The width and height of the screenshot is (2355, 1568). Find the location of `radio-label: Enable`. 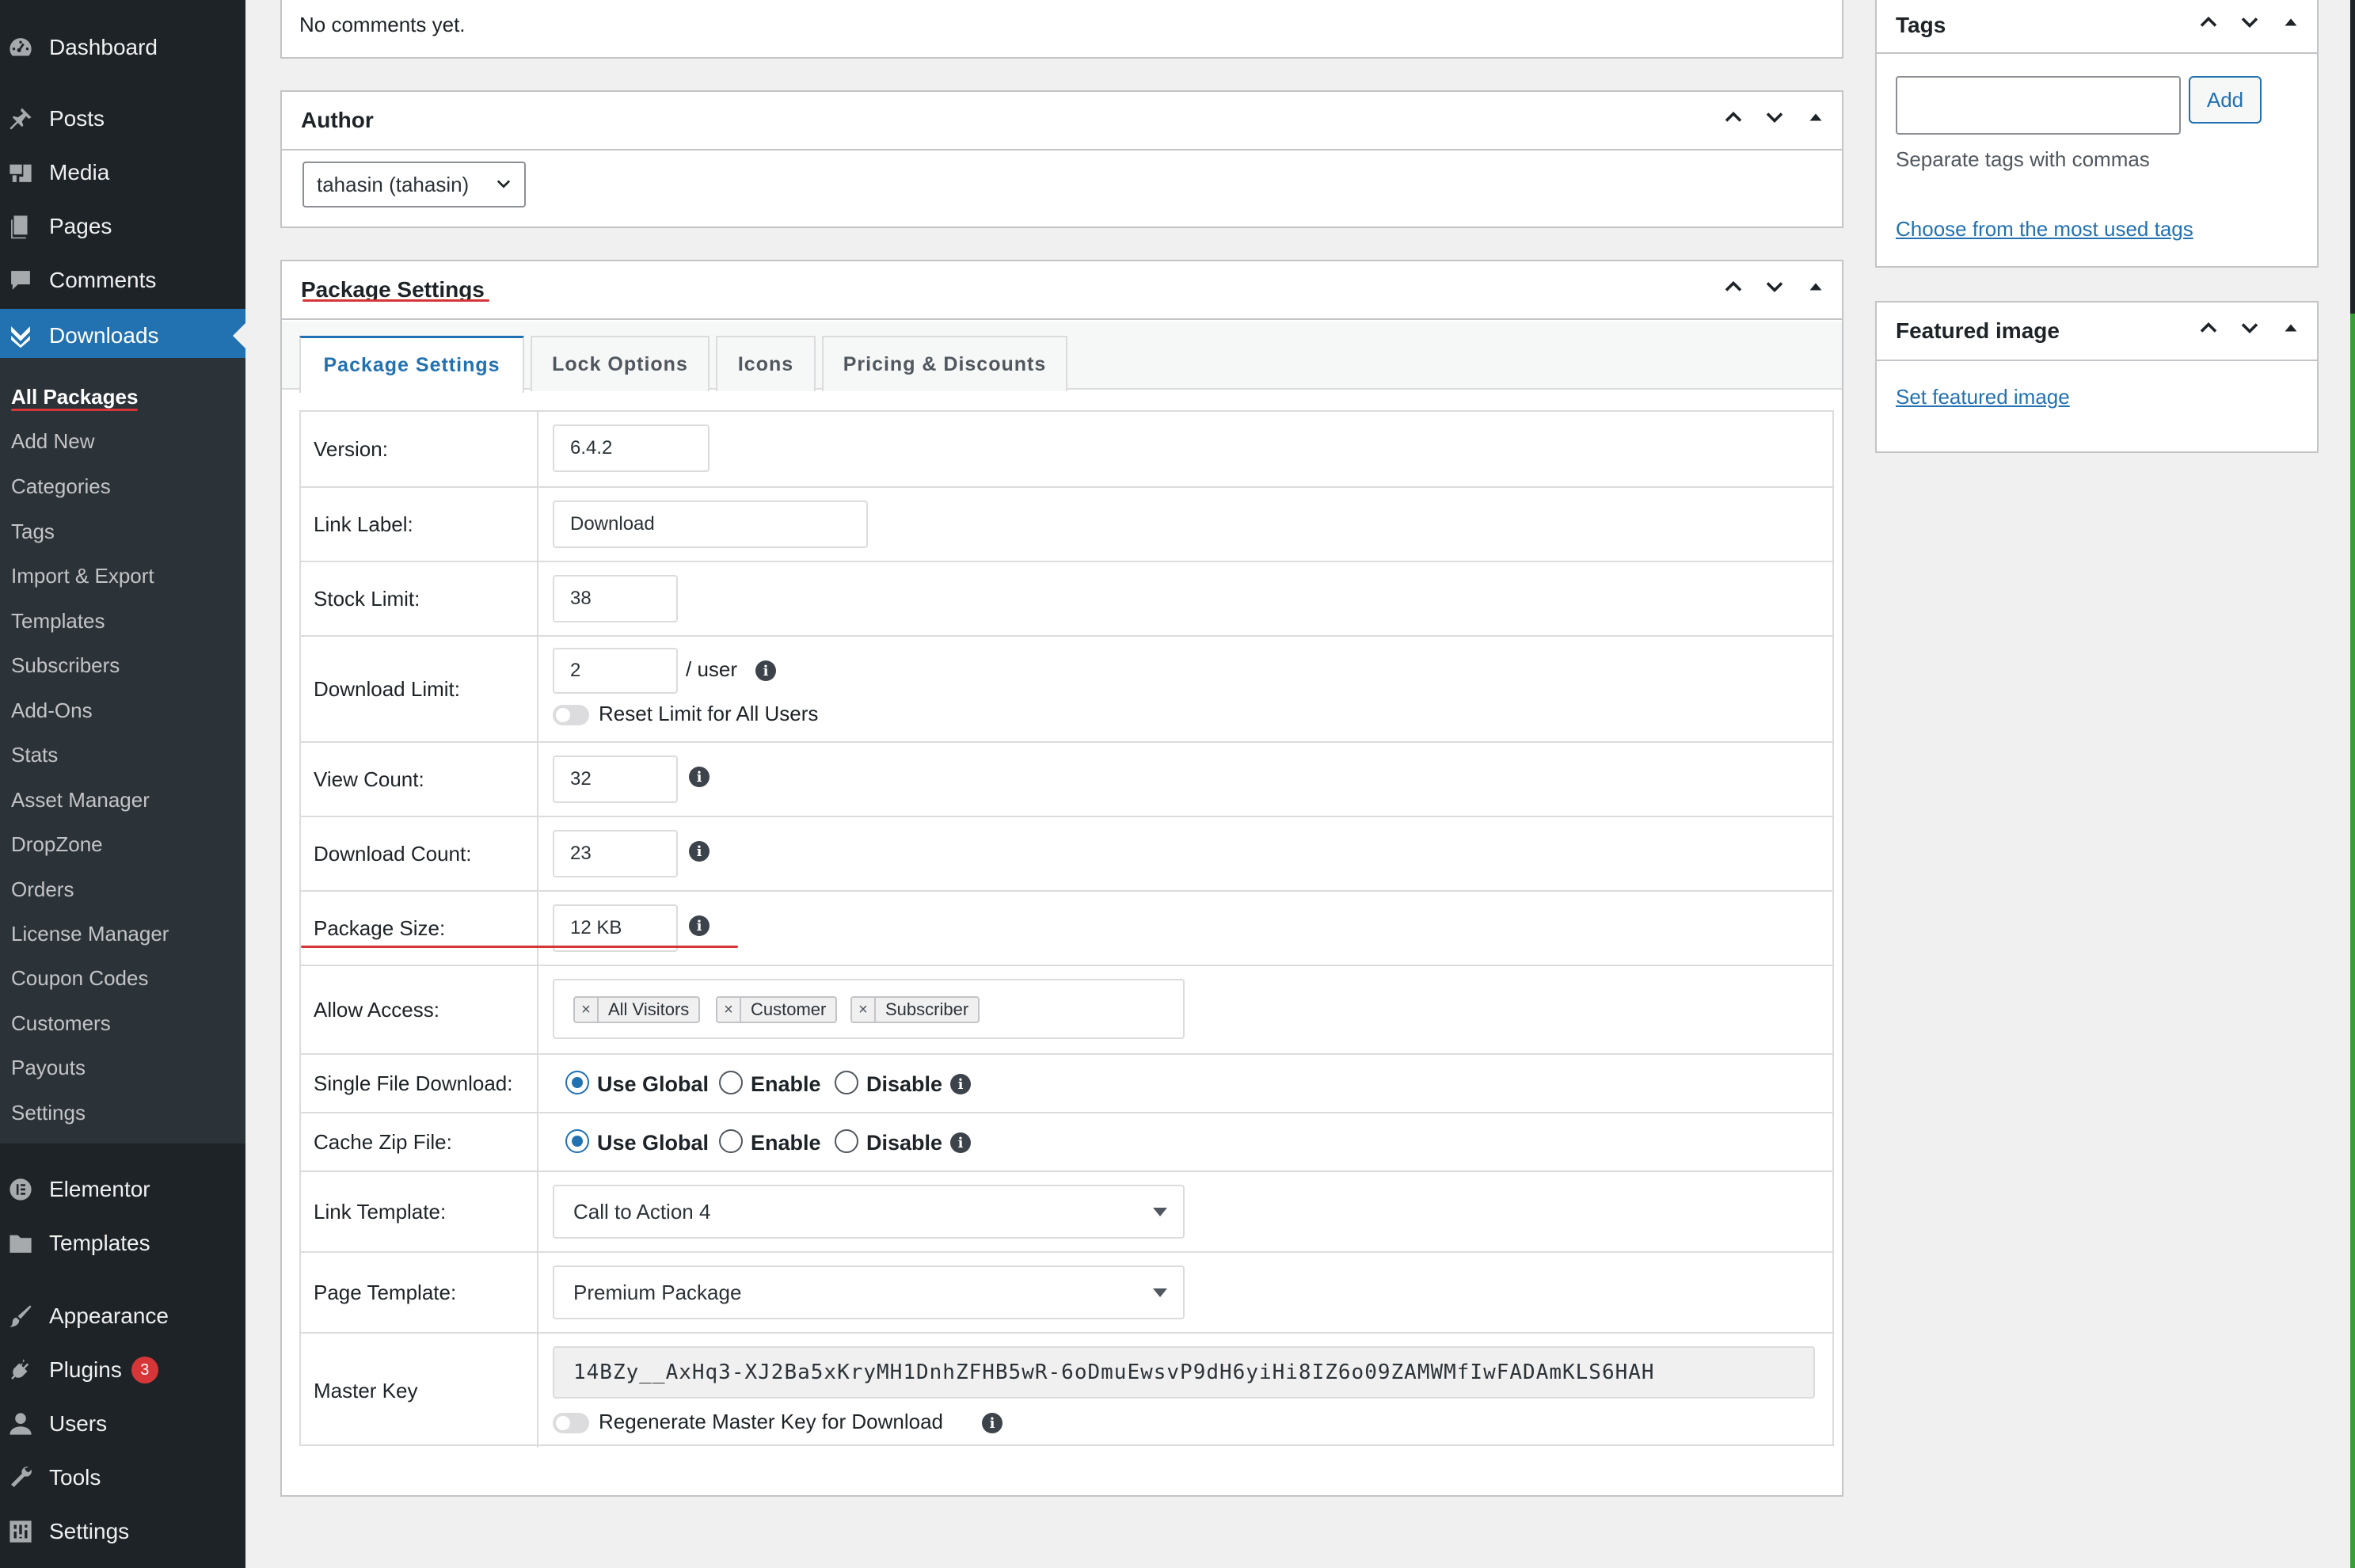

radio-label: Enable is located at coordinates (786, 1084).